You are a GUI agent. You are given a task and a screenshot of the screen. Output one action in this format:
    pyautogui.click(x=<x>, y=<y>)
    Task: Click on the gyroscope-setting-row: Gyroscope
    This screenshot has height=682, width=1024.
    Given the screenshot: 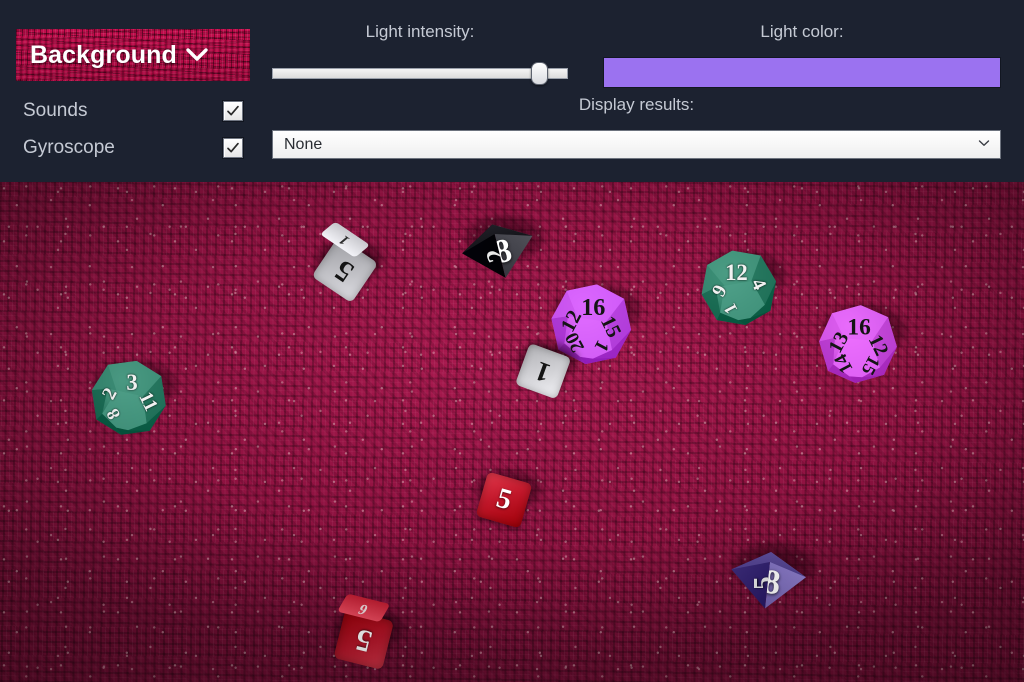 What is the action you would take?
    pyautogui.click(x=133, y=148)
    